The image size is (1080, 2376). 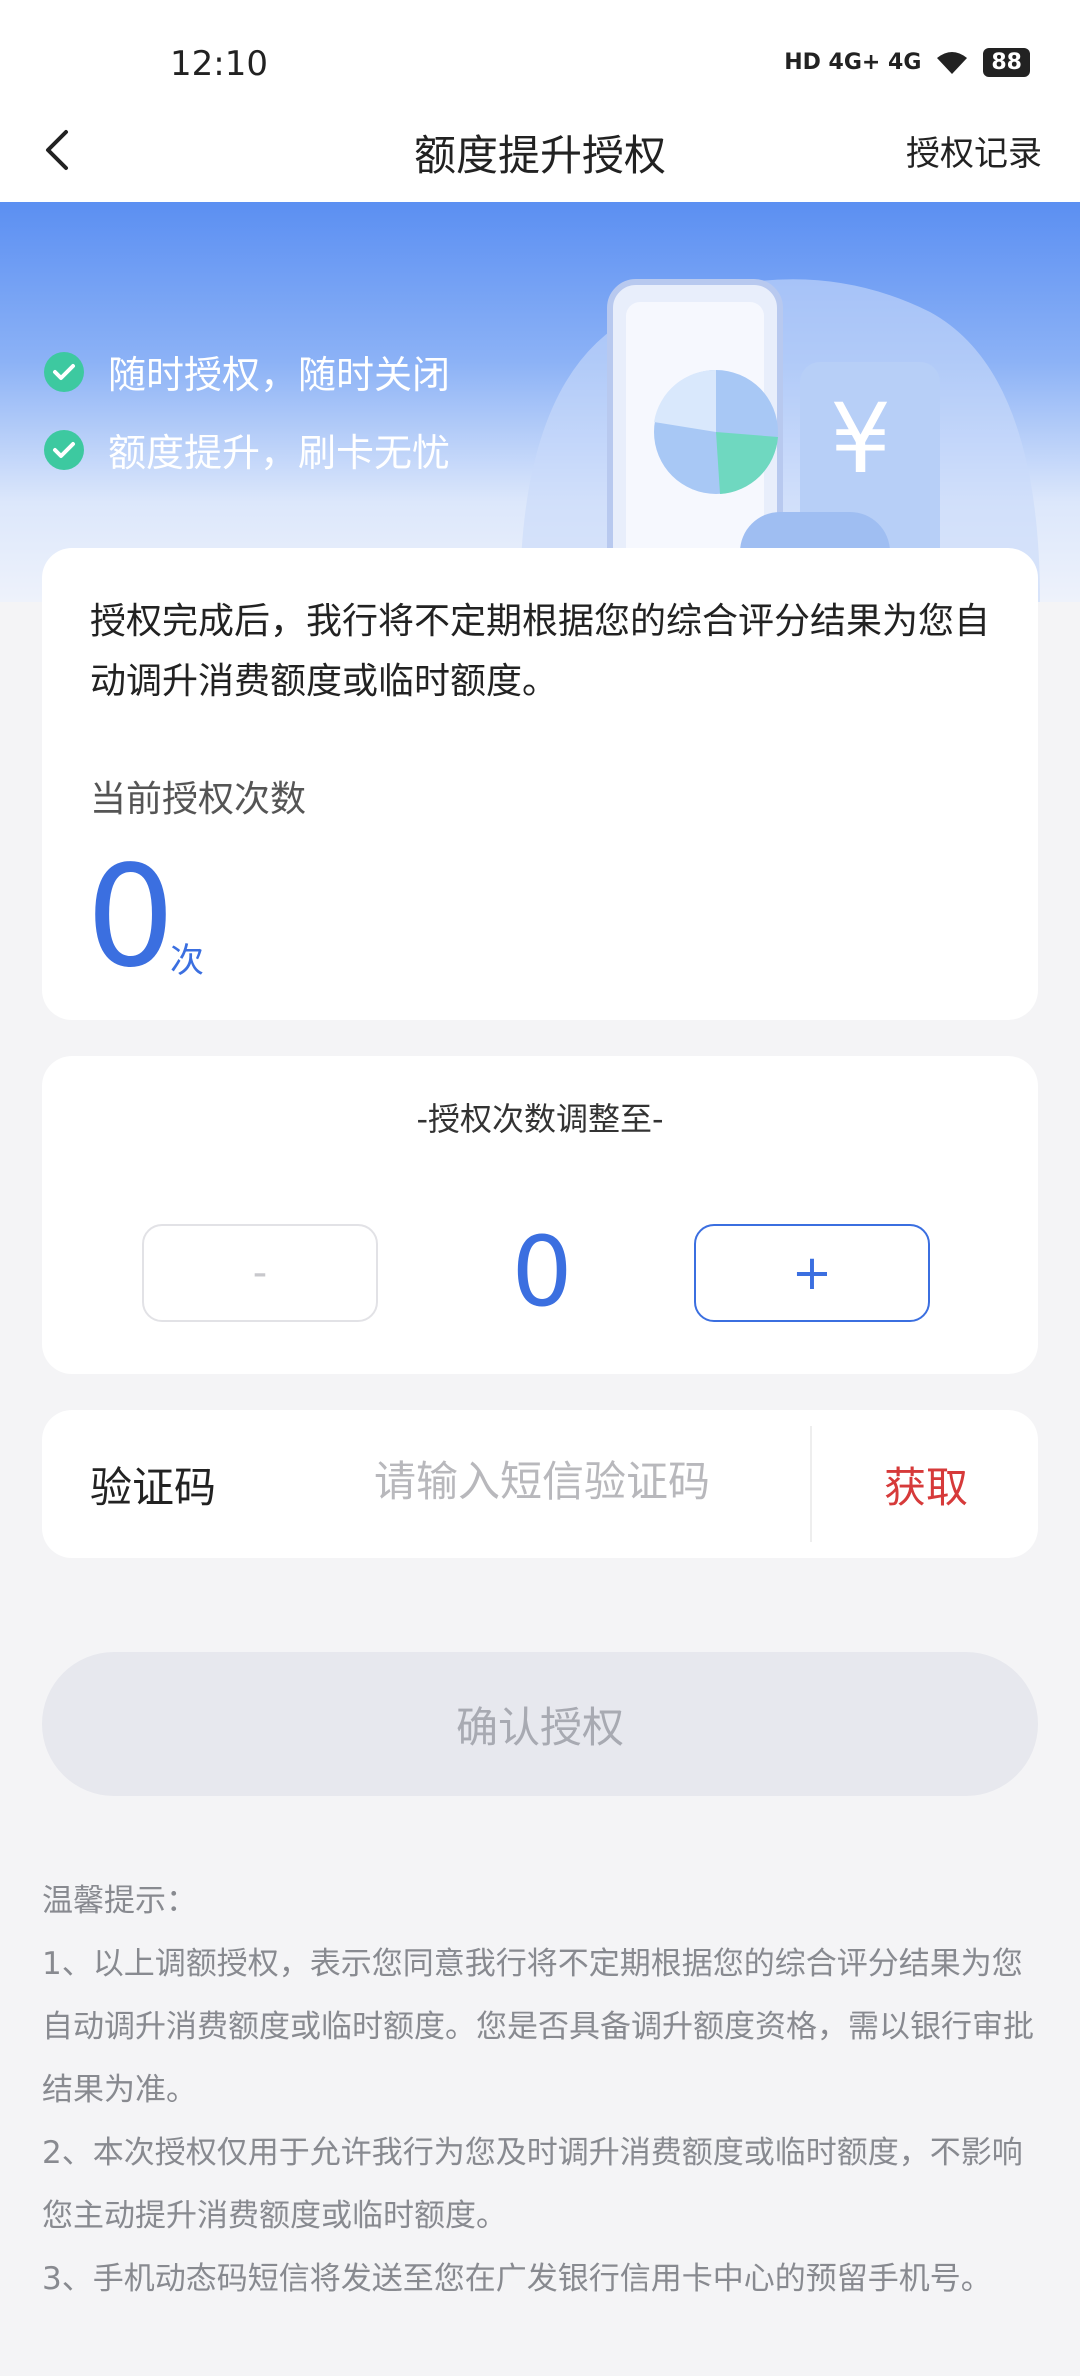 I want to click on verification-code-input, so click(x=594, y=1481).